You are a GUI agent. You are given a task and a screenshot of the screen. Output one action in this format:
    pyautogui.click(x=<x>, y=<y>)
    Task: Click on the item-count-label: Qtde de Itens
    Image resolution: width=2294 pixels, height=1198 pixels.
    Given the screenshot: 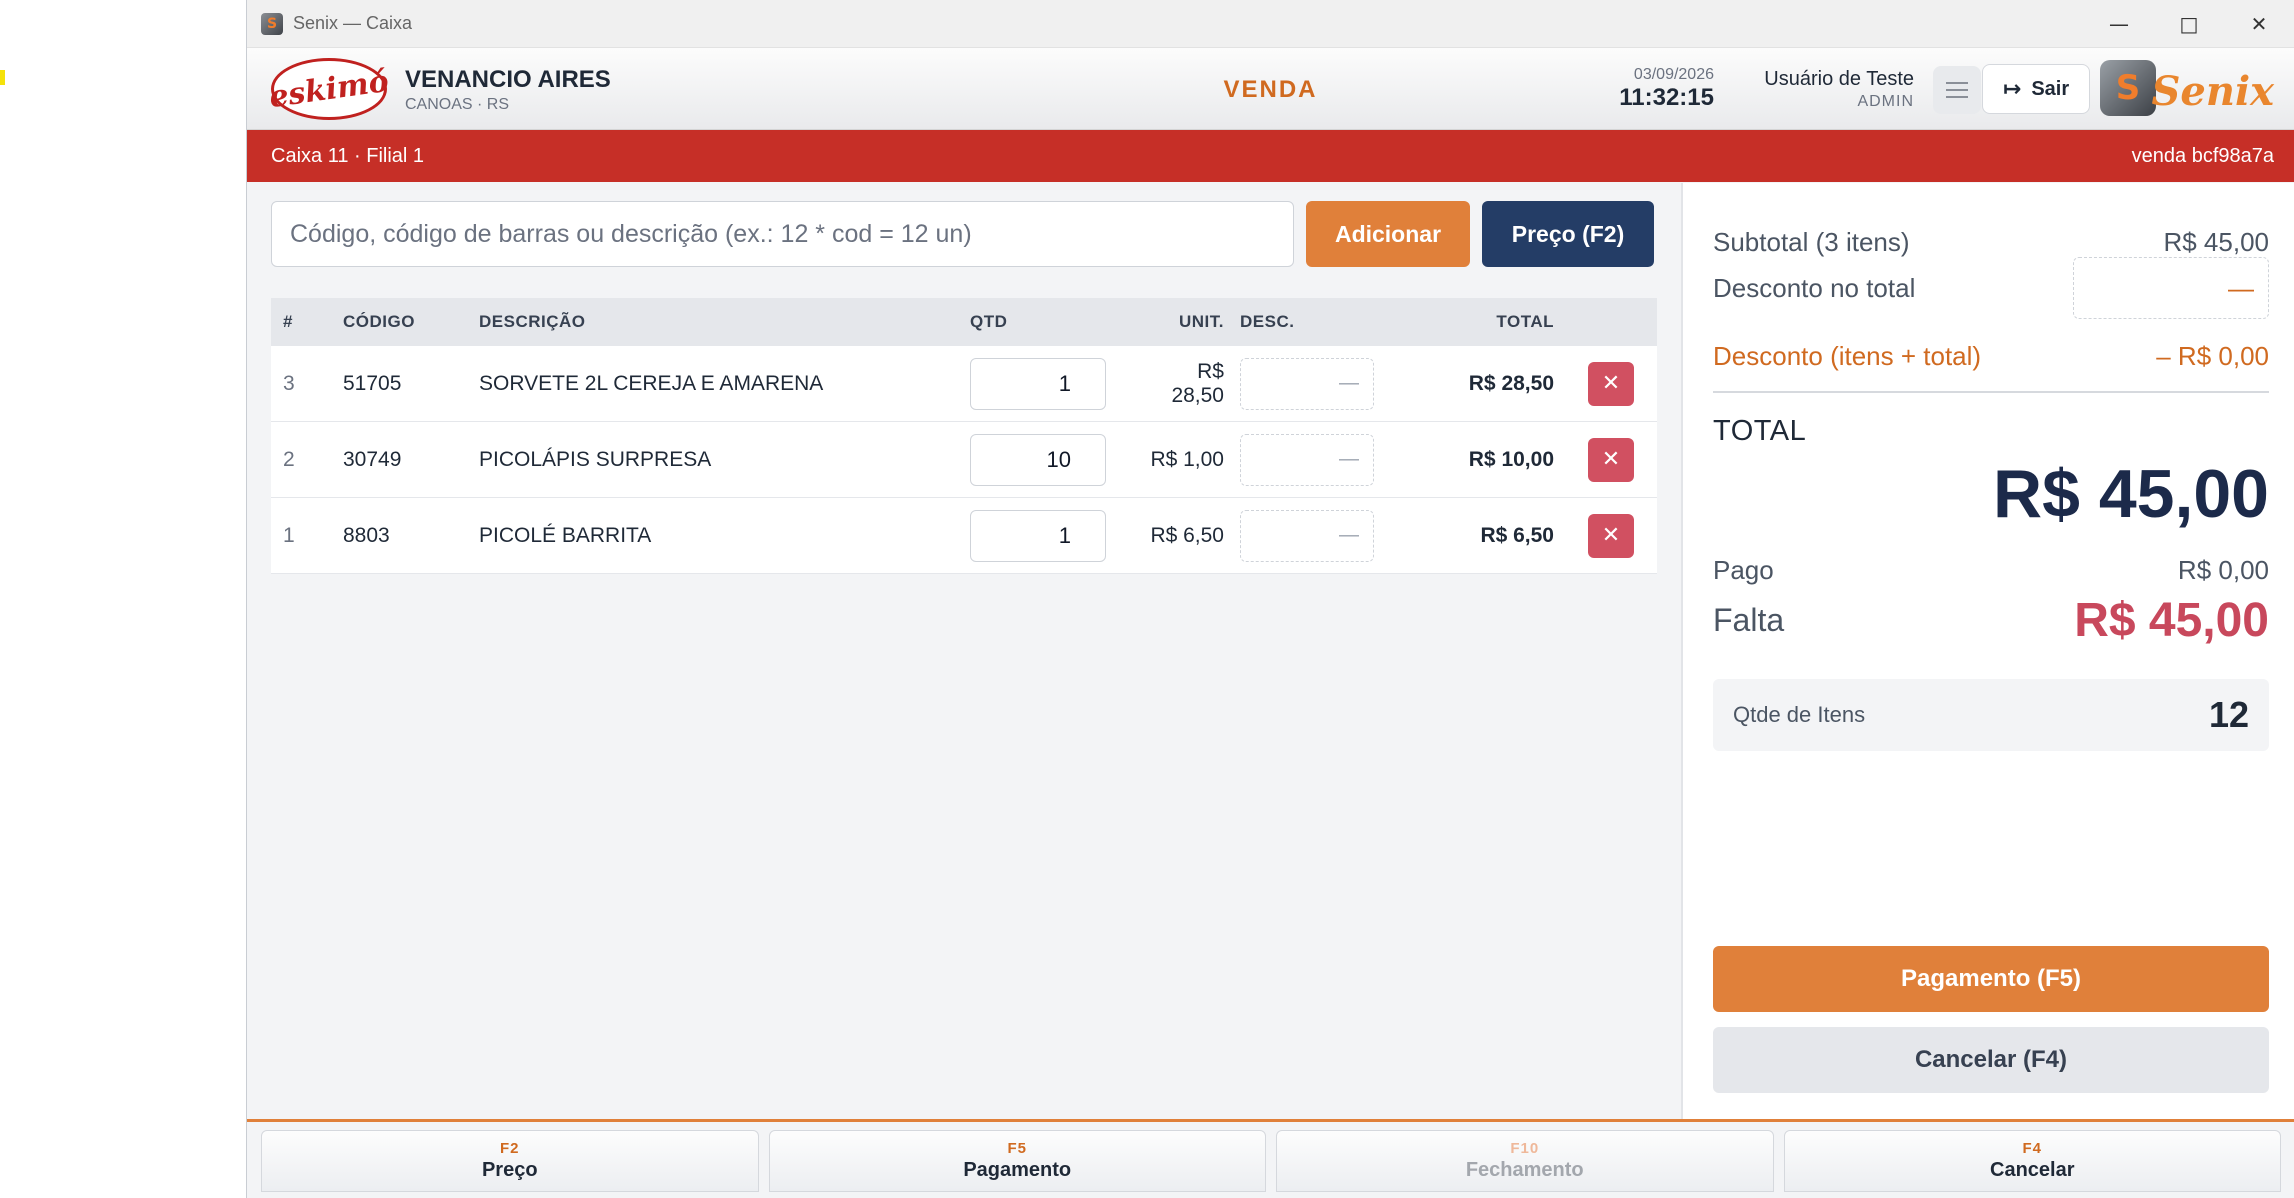 What is the action you would take?
    pyautogui.click(x=1799, y=714)
    